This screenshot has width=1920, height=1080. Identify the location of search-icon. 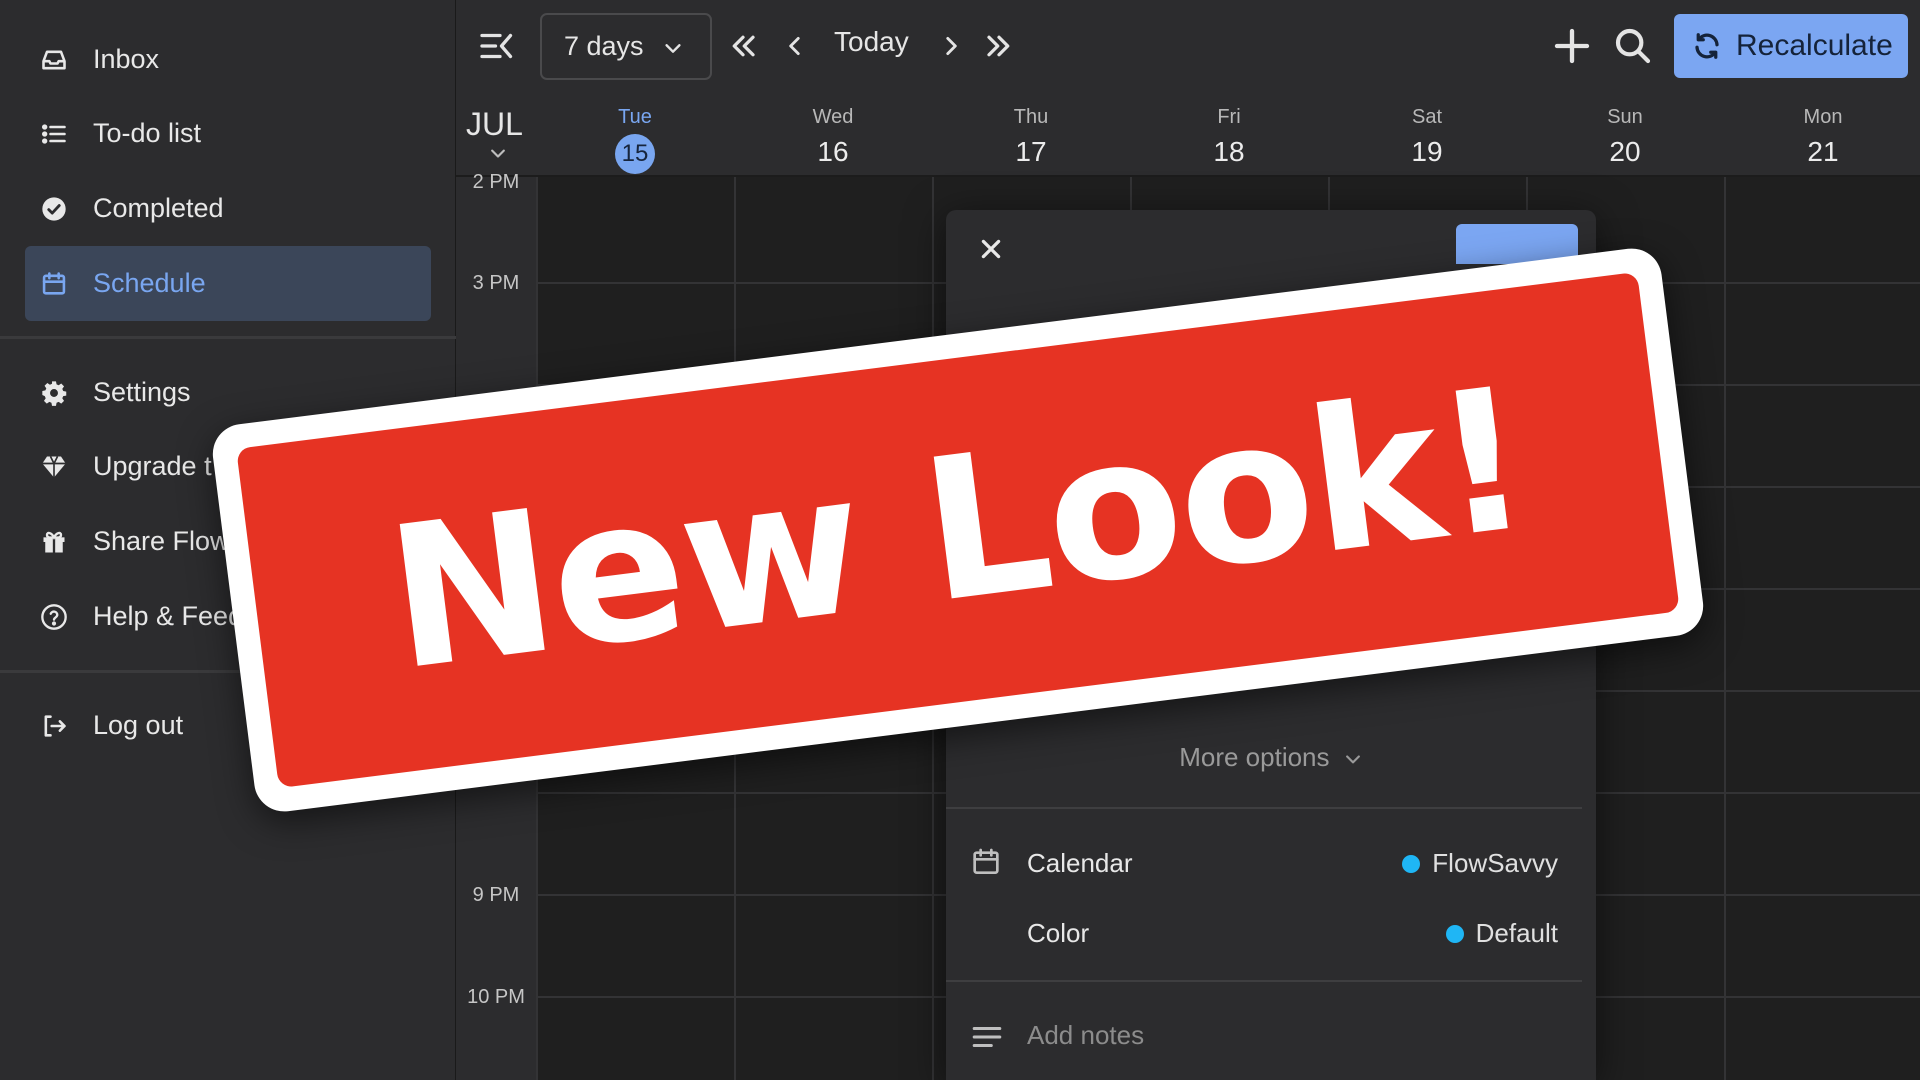
(1633, 46).